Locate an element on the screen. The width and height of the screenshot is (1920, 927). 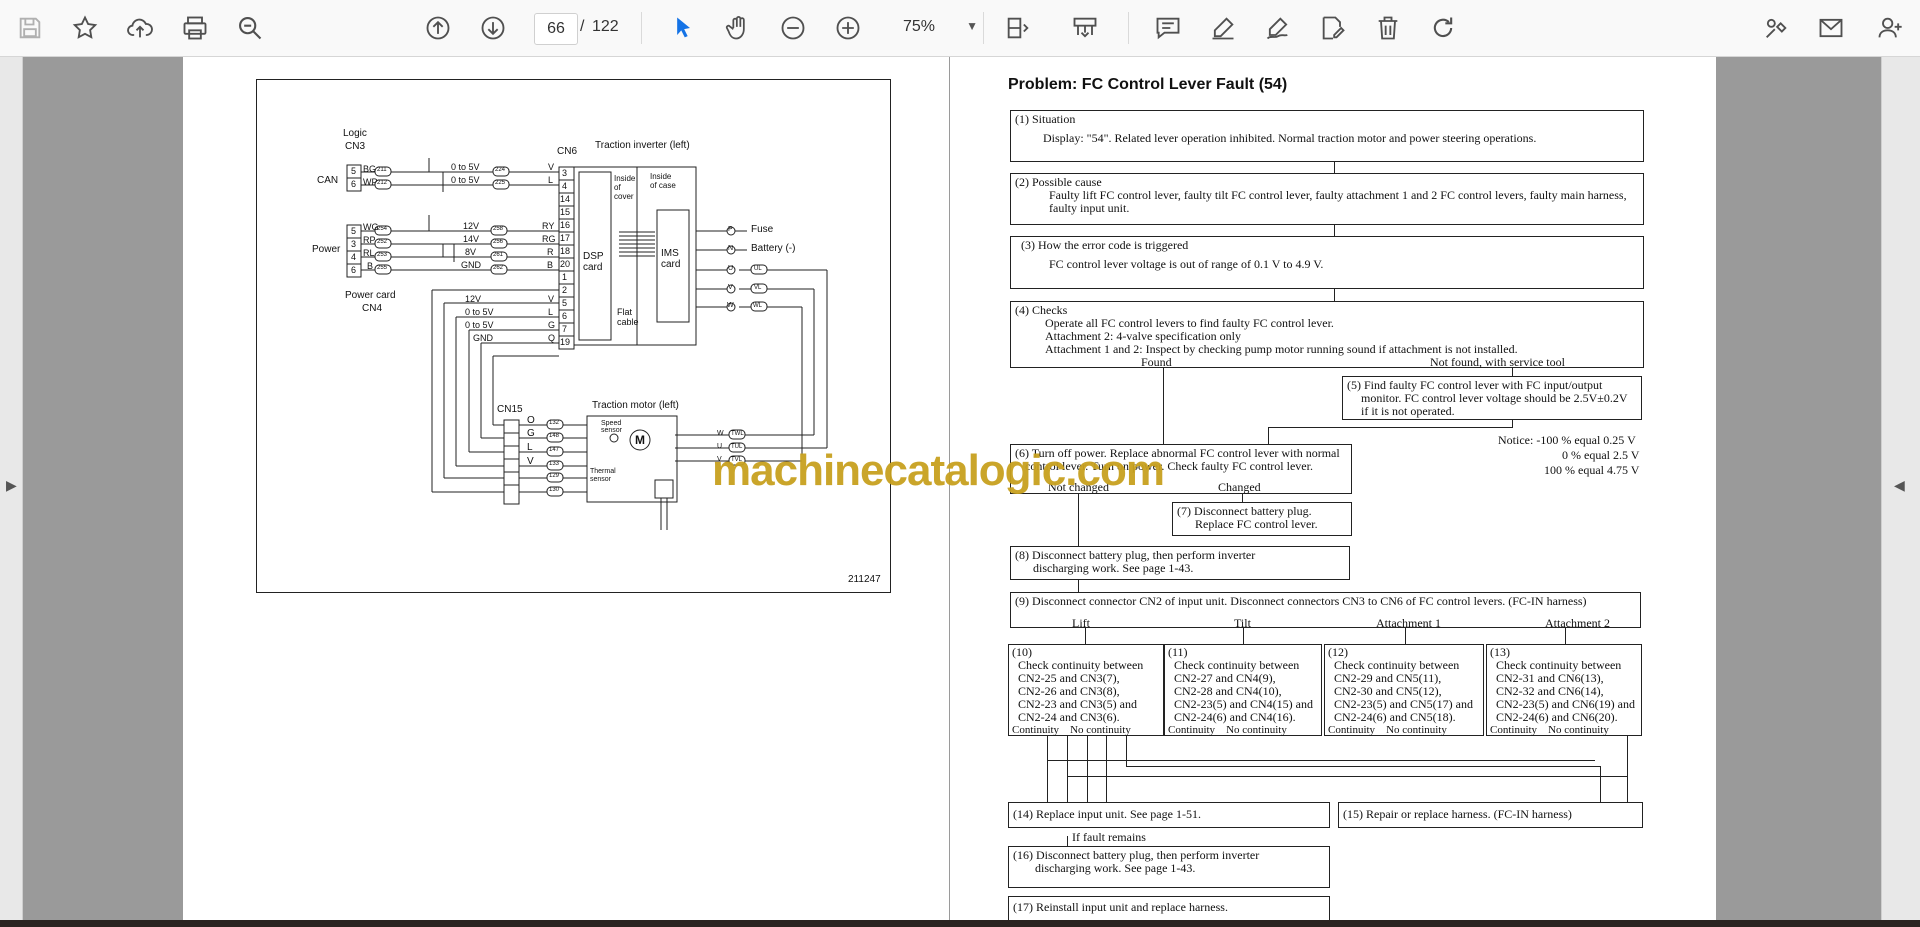
cn4-label: CN4 is located at coordinates (372, 308).